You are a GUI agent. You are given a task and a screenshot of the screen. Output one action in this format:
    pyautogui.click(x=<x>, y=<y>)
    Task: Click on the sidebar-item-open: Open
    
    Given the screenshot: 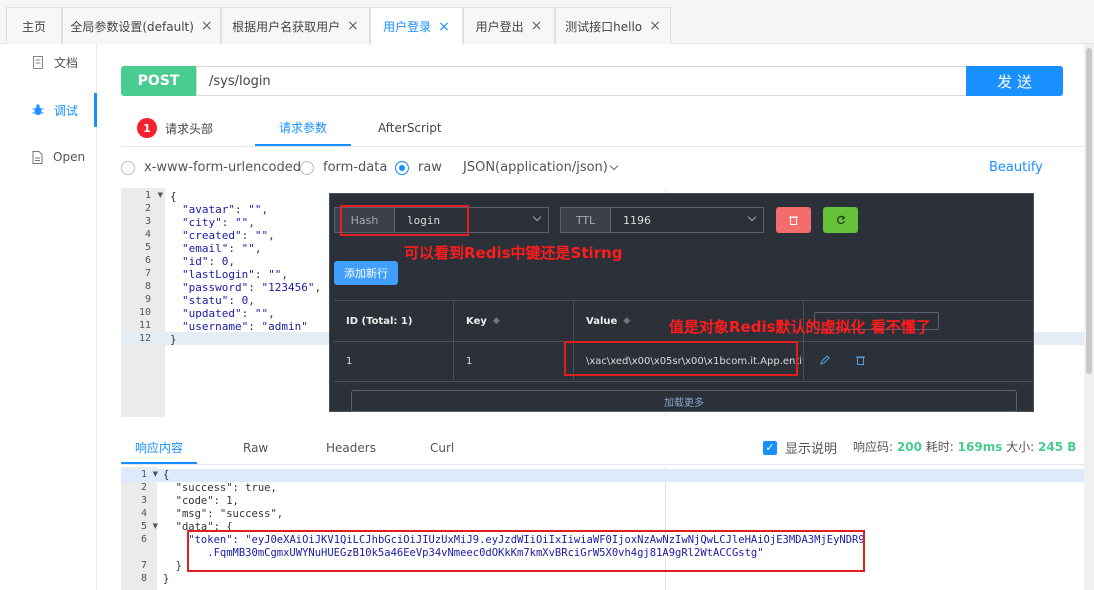 What is the action you would take?
    pyautogui.click(x=48, y=157)
    